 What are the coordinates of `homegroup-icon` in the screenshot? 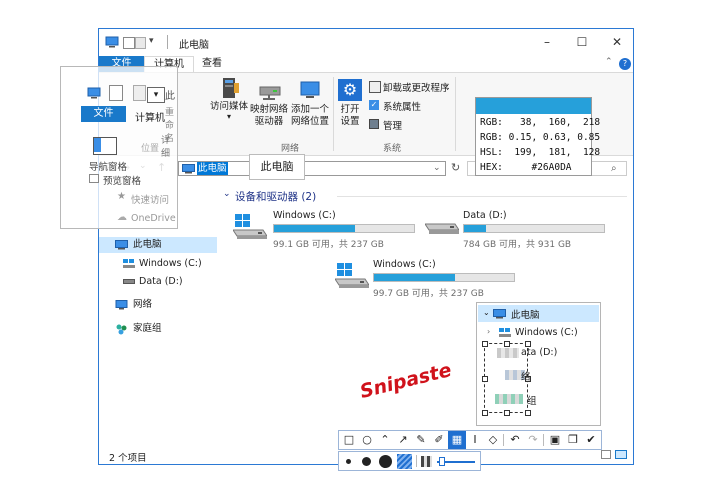 It's located at (121, 329).